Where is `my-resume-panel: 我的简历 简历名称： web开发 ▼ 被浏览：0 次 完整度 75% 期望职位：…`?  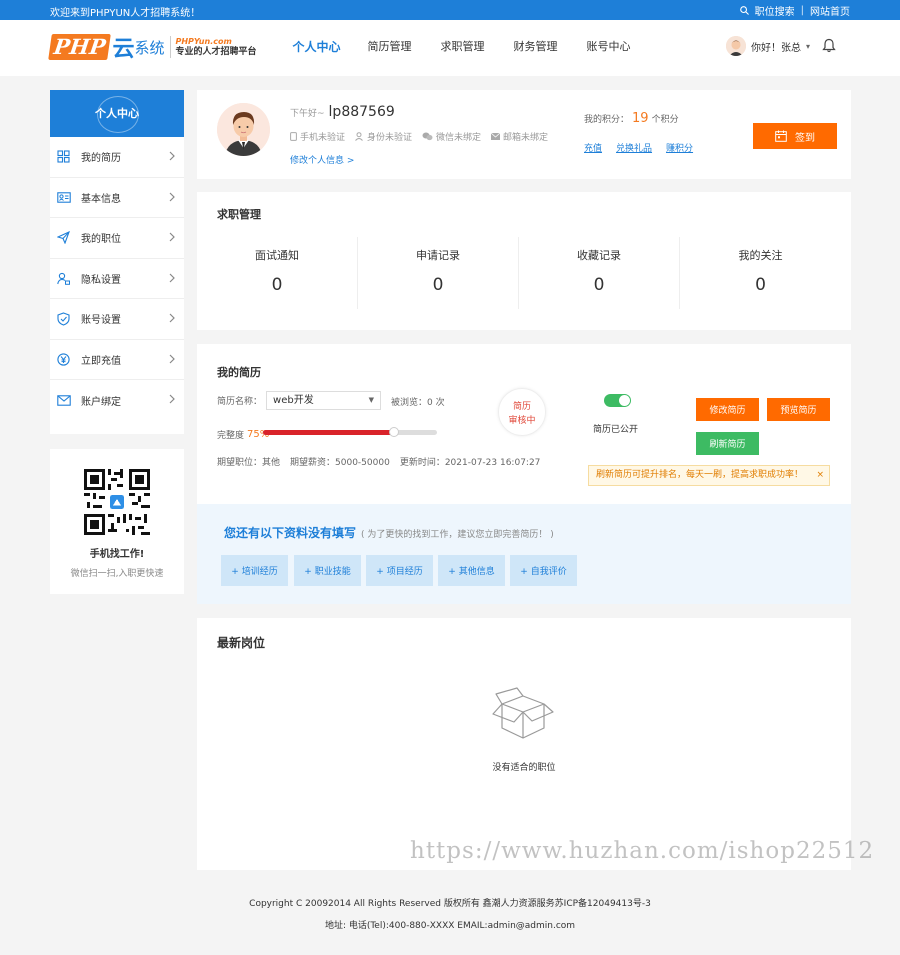
my-resume-panel: 我的简历 简历名称： web开发 ▼ 被浏览：0 次 完整度 75% 期望职位：… is located at coordinates (524, 424).